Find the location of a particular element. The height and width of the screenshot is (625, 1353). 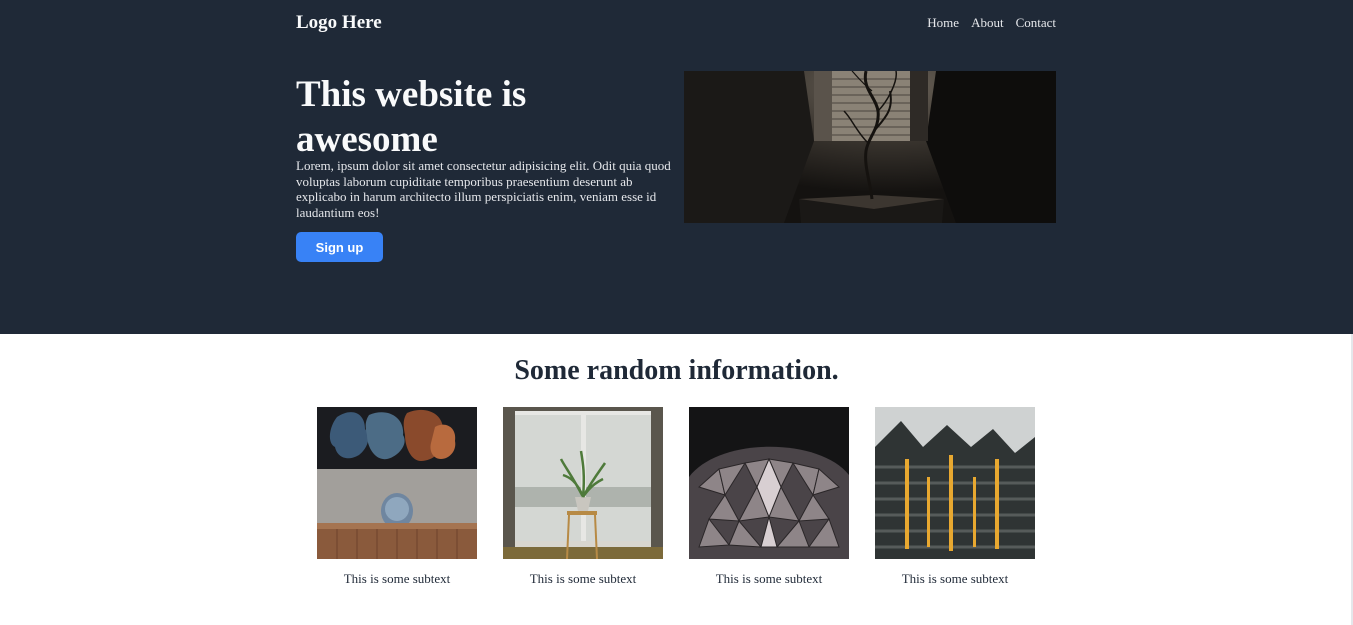

hero-image is located at coordinates (870, 147).